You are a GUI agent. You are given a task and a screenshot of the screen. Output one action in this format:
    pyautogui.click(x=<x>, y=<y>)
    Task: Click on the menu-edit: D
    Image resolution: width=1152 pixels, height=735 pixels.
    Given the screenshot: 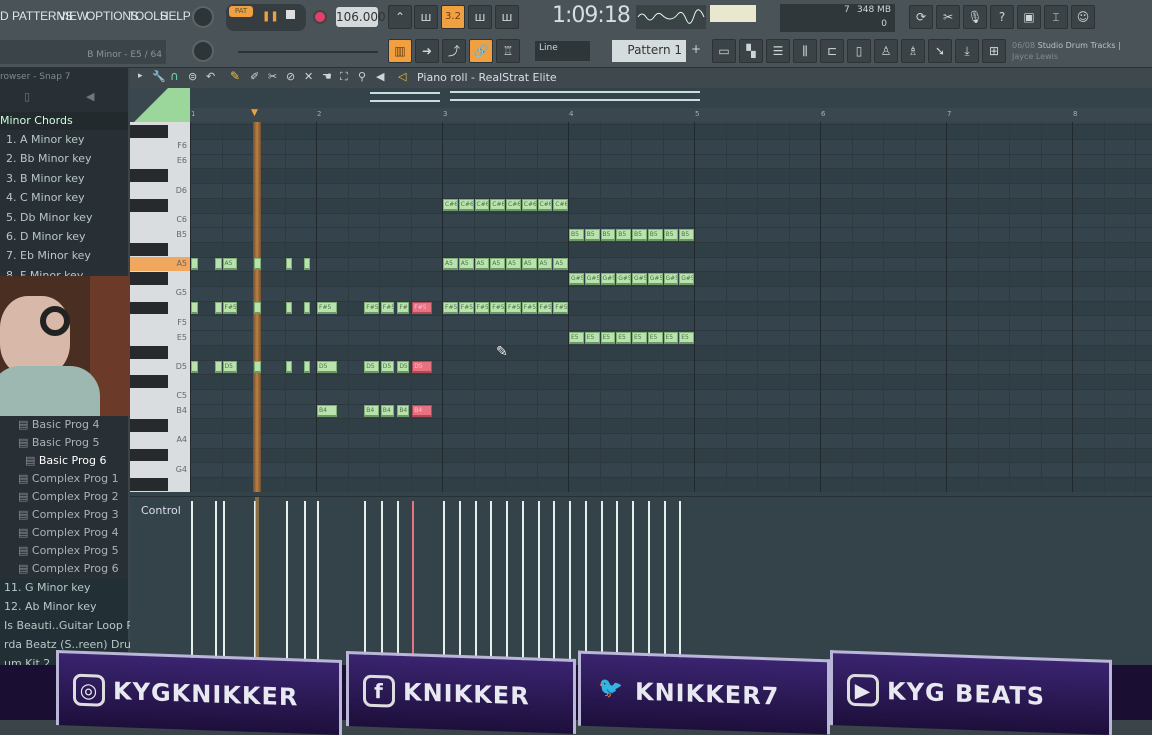 What is the action you would take?
    pyautogui.click(x=4, y=16)
    